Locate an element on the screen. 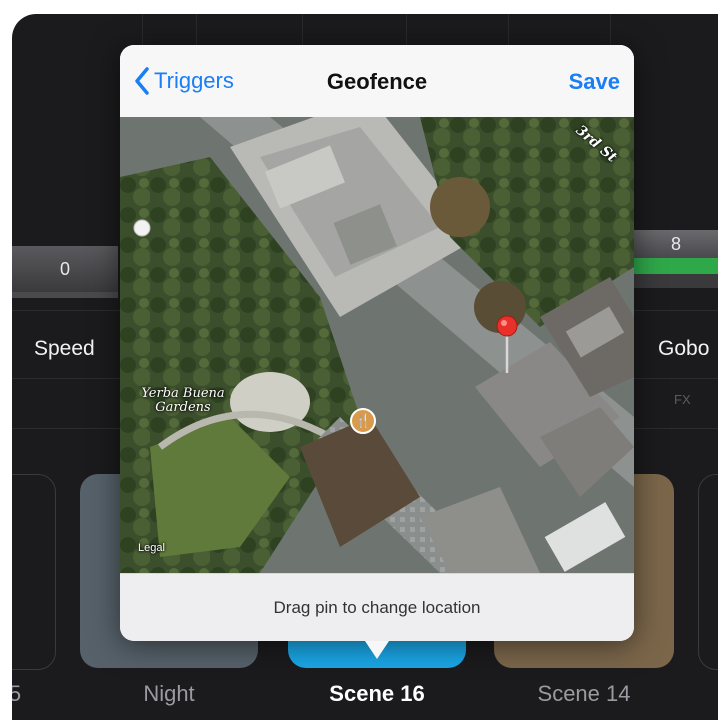 The image size is (718, 720). channel-label-gobo: Gobo is located at coordinates (684, 348).